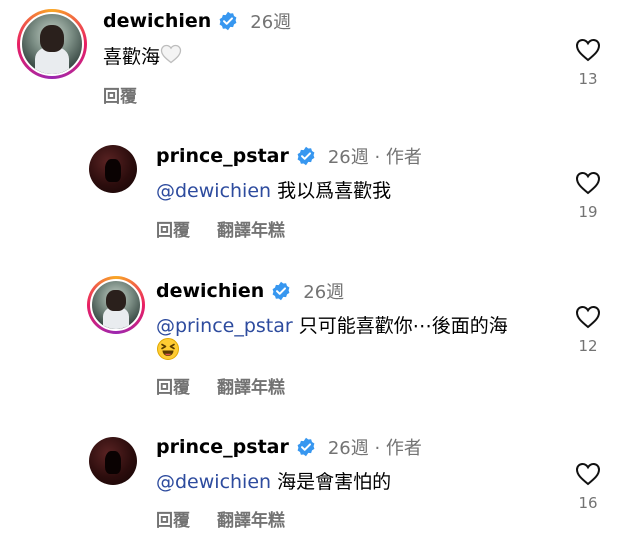 The image size is (628, 550). I want to click on laughing-emoji-line, so click(168, 352).